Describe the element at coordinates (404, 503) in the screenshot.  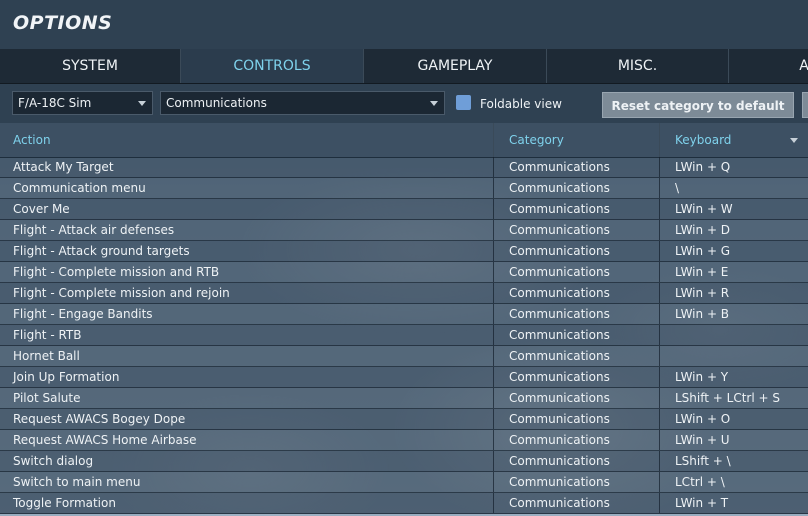
I see `table-row: Toggle Formation Communications LWin + T` at that location.